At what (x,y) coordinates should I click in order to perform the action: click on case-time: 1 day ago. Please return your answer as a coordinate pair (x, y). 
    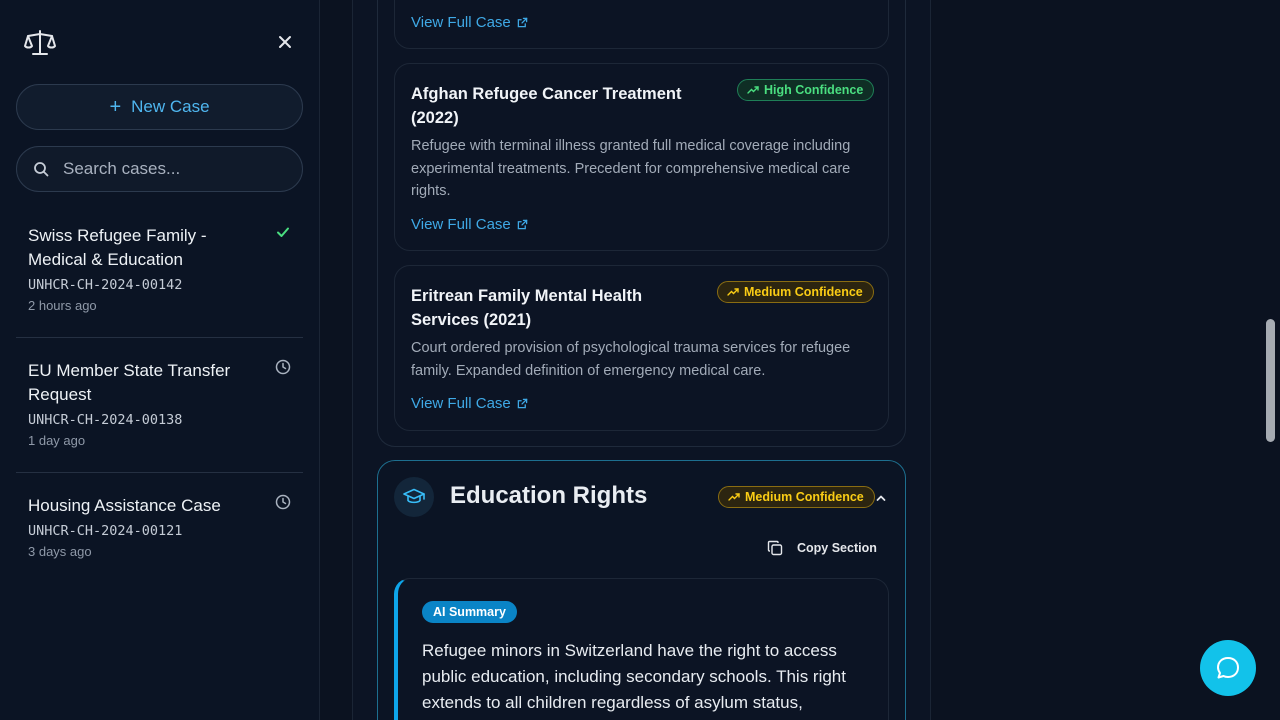
    Looking at the image, I should click on (57, 440).